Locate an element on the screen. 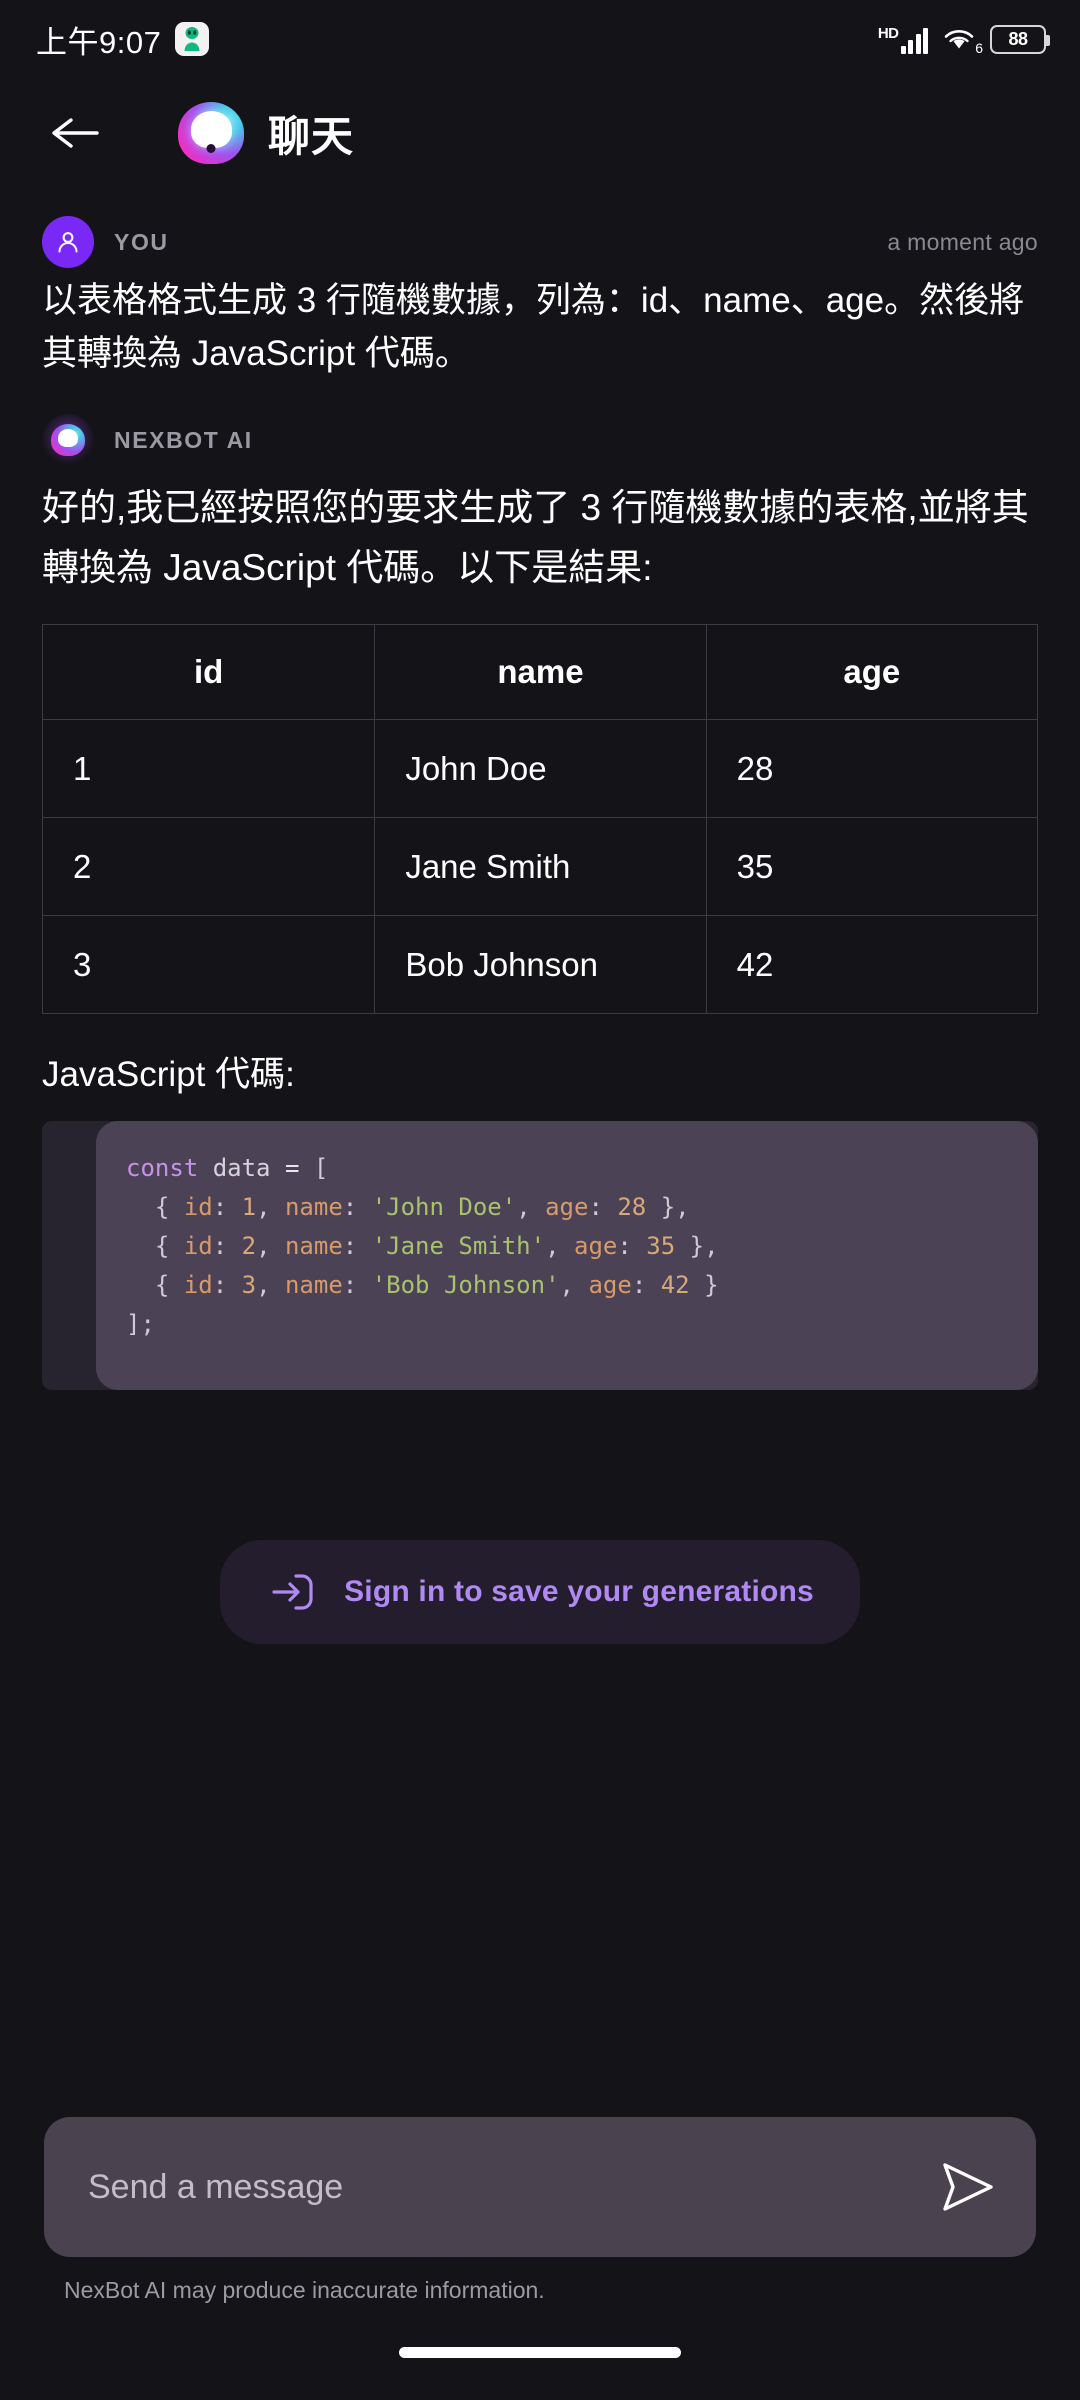 The image size is (1080, 2400). status-bar-left: 上午9:07 is located at coordinates (123, 39).